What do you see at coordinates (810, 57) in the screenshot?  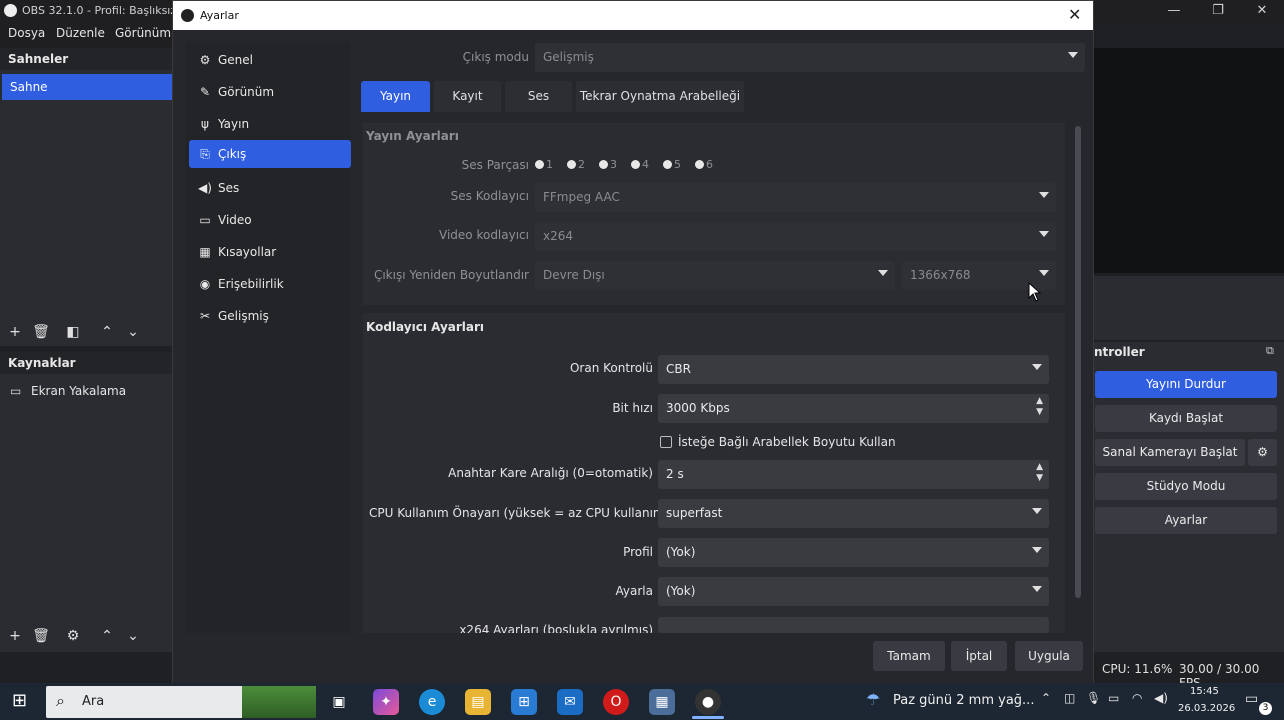 I see `output-mode-select: Gelişmiş` at bounding box center [810, 57].